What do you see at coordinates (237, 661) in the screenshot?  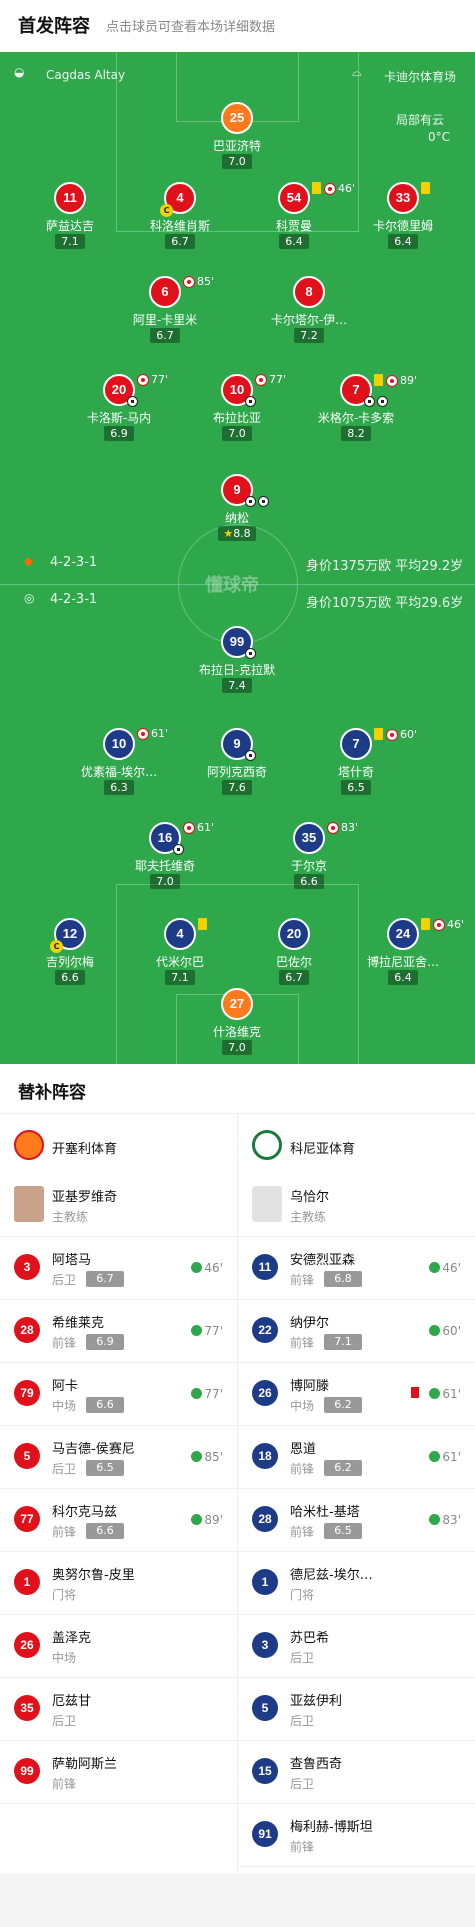 I see `away-player: 99 布拉日-克拉默 7.4` at bounding box center [237, 661].